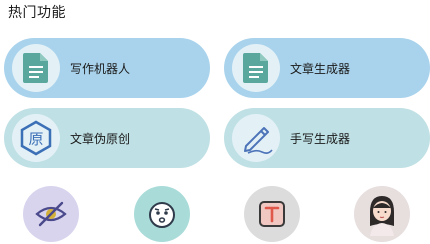  What do you see at coordinates (272, 214) in the screenshot?
I see `text-t-icon` at bounding box center [272, 214].